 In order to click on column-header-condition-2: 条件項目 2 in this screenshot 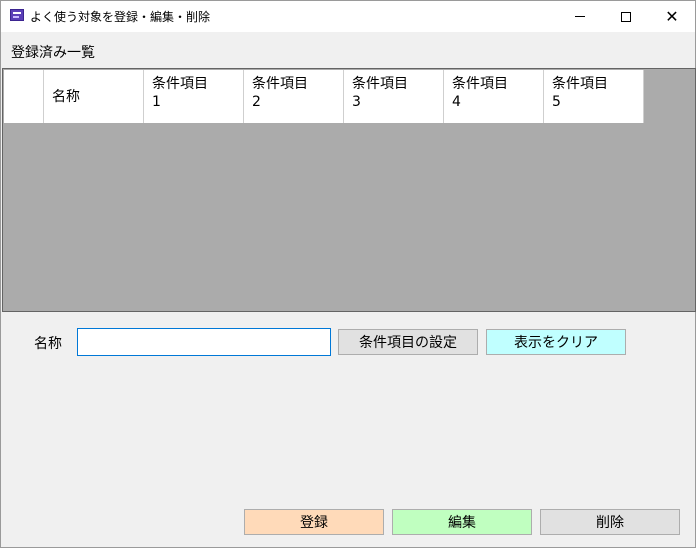, I will do `click(294, 96)`.